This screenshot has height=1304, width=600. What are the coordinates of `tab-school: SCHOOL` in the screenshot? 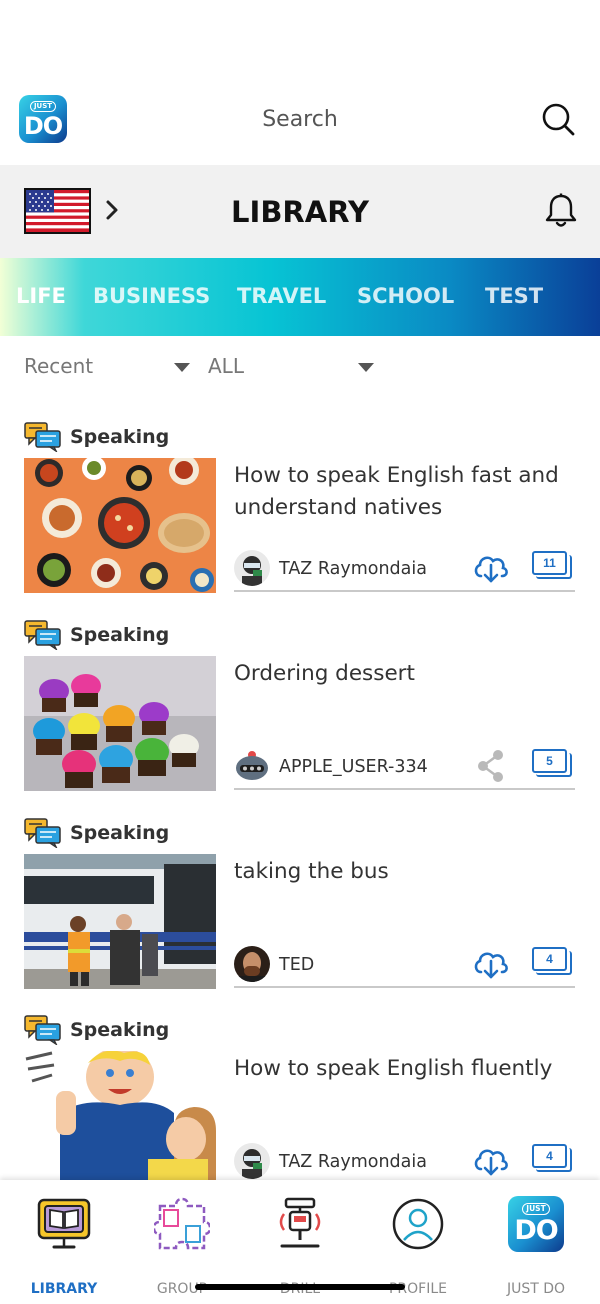 It's located at (405, 296).